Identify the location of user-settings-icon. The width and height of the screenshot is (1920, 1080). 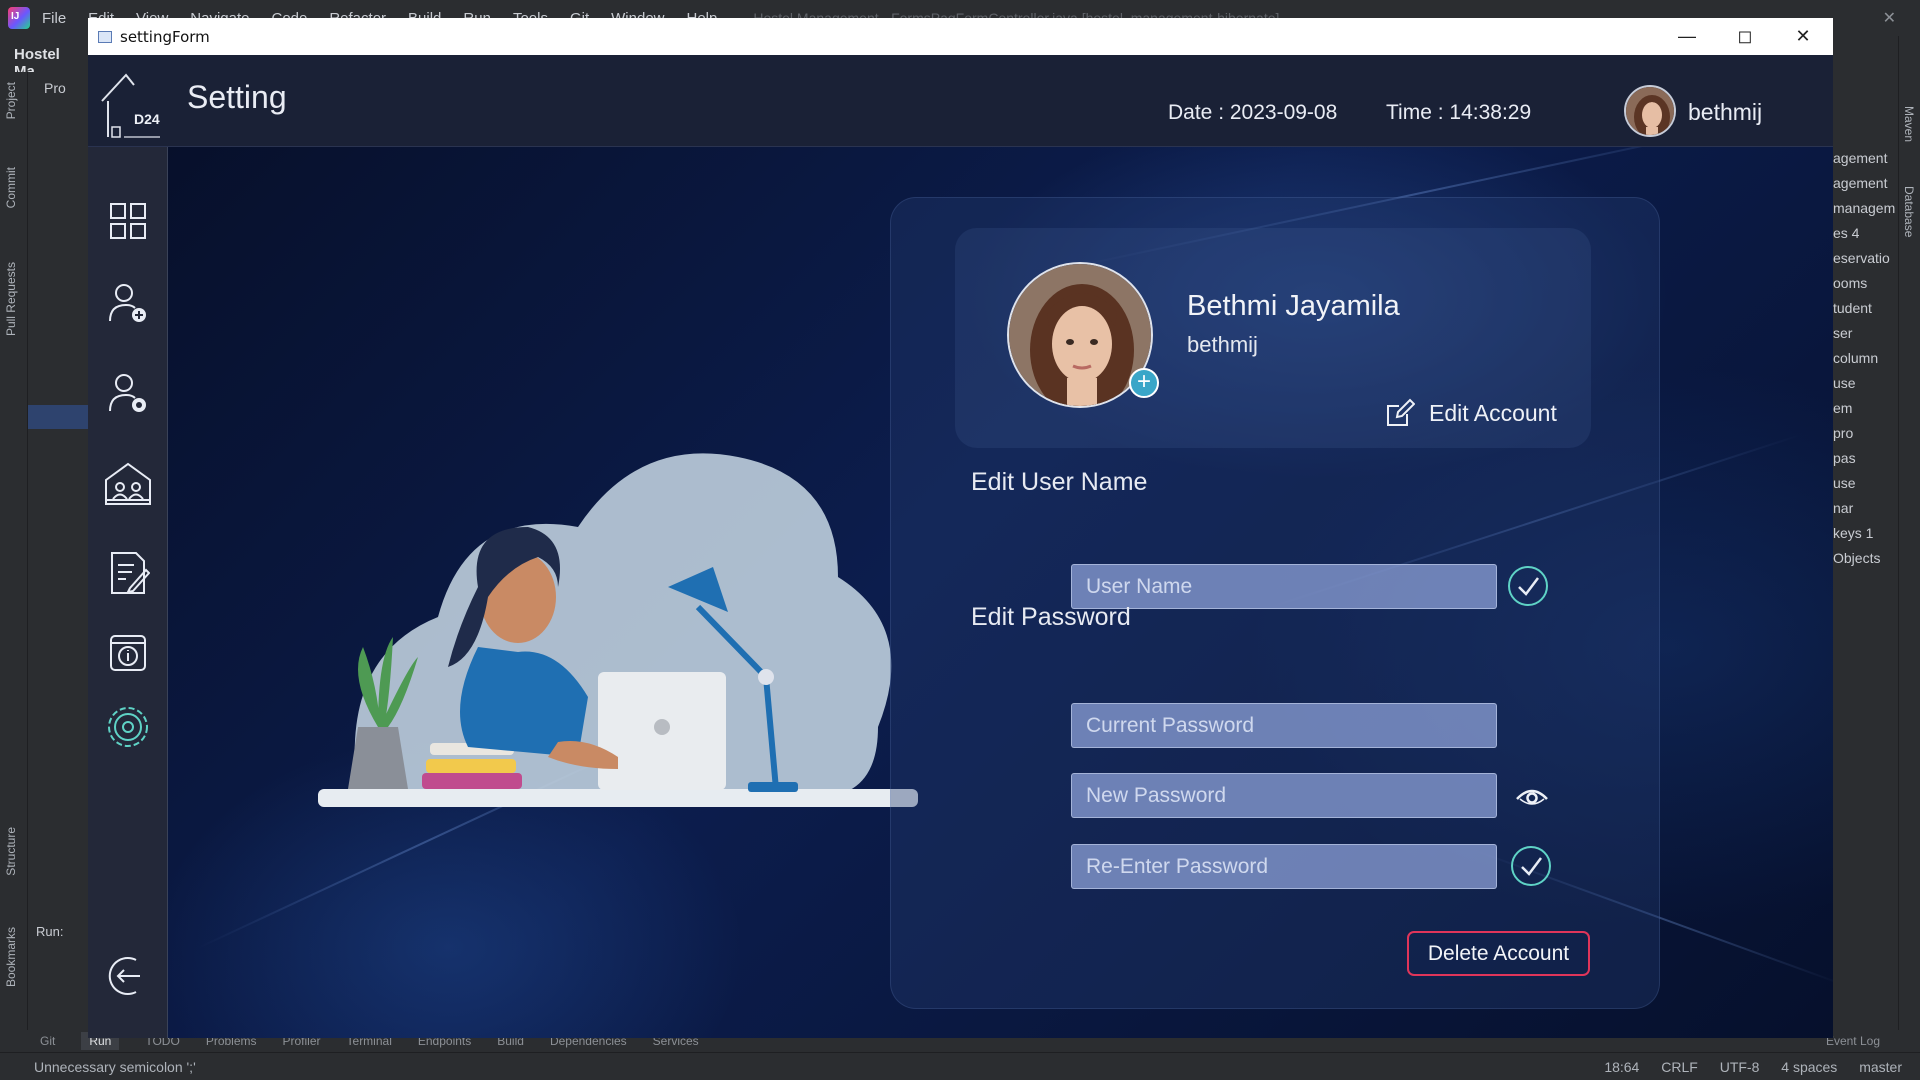
(127, 393).